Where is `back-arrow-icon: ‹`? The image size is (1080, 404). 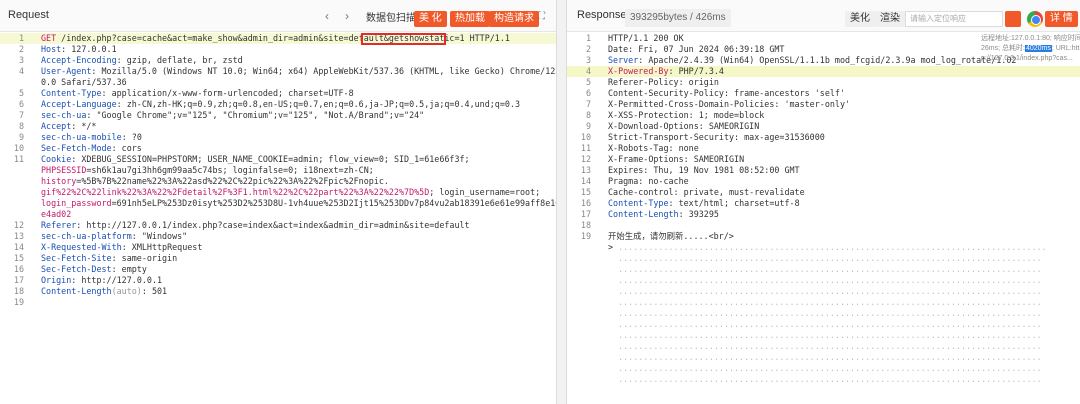 back-arrow-icon: ‹ is located at coordinates (327, 16).